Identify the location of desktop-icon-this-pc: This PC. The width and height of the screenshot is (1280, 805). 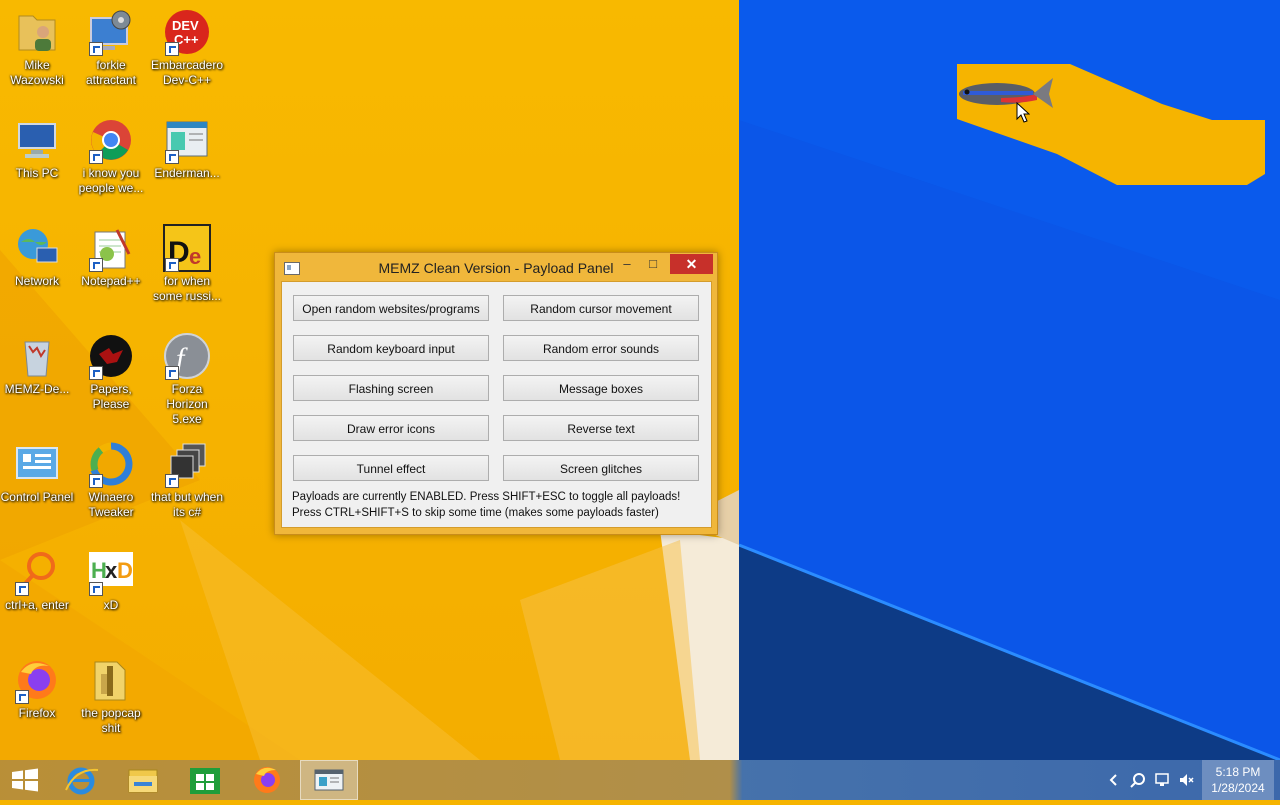
(37, 146).